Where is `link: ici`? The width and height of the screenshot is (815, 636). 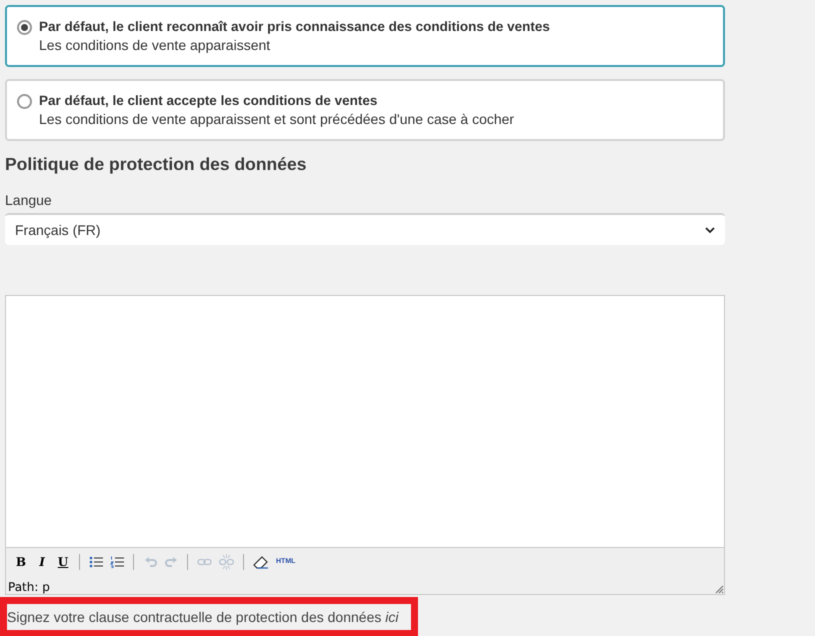
link: ici is located at coordinates (391, 617).